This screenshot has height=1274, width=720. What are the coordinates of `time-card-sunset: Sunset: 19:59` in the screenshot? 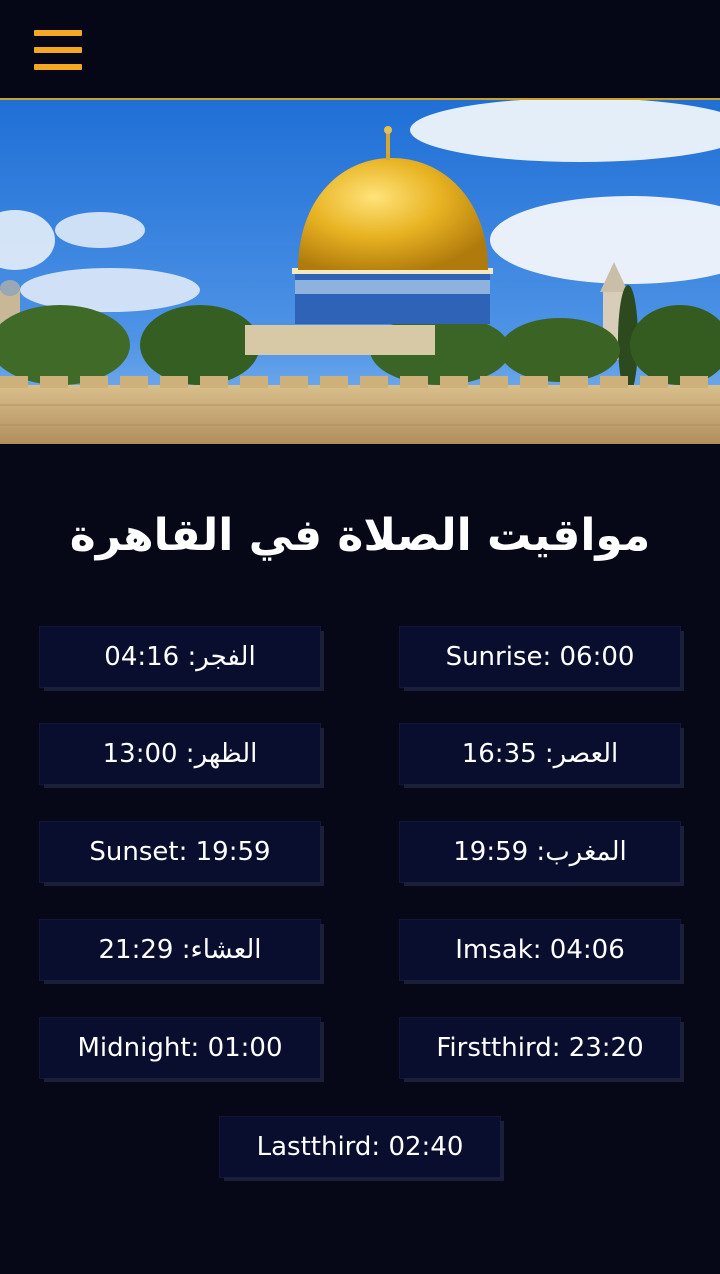 It's located at (180, 852).